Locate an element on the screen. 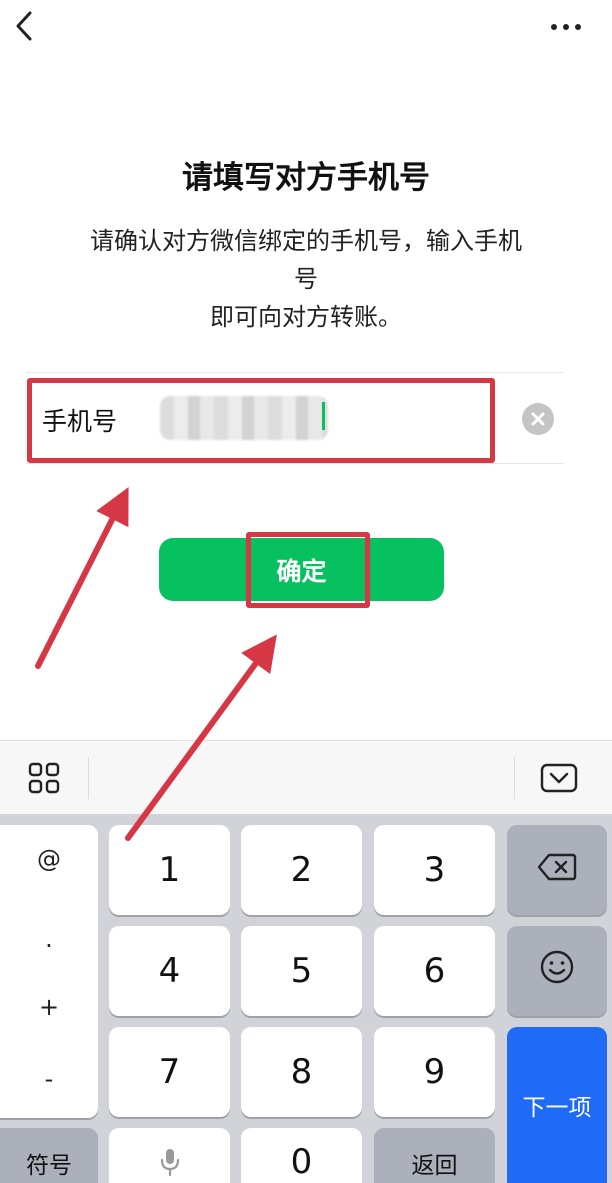 Image resolution: width=612 pixels, height=1183 pixels. description-line-1: 请确认对方微信绑定的手机号，输入手机号 is located at coordinates (306, 260).